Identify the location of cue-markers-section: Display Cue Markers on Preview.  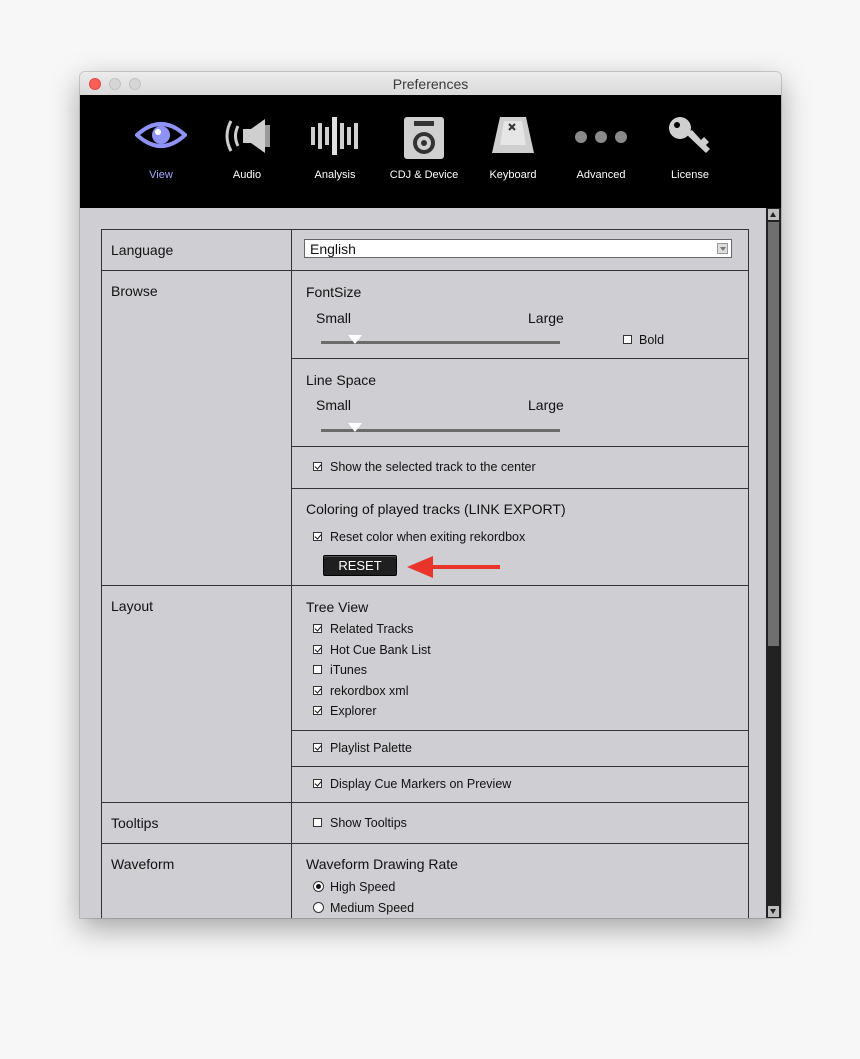
(520, 784).